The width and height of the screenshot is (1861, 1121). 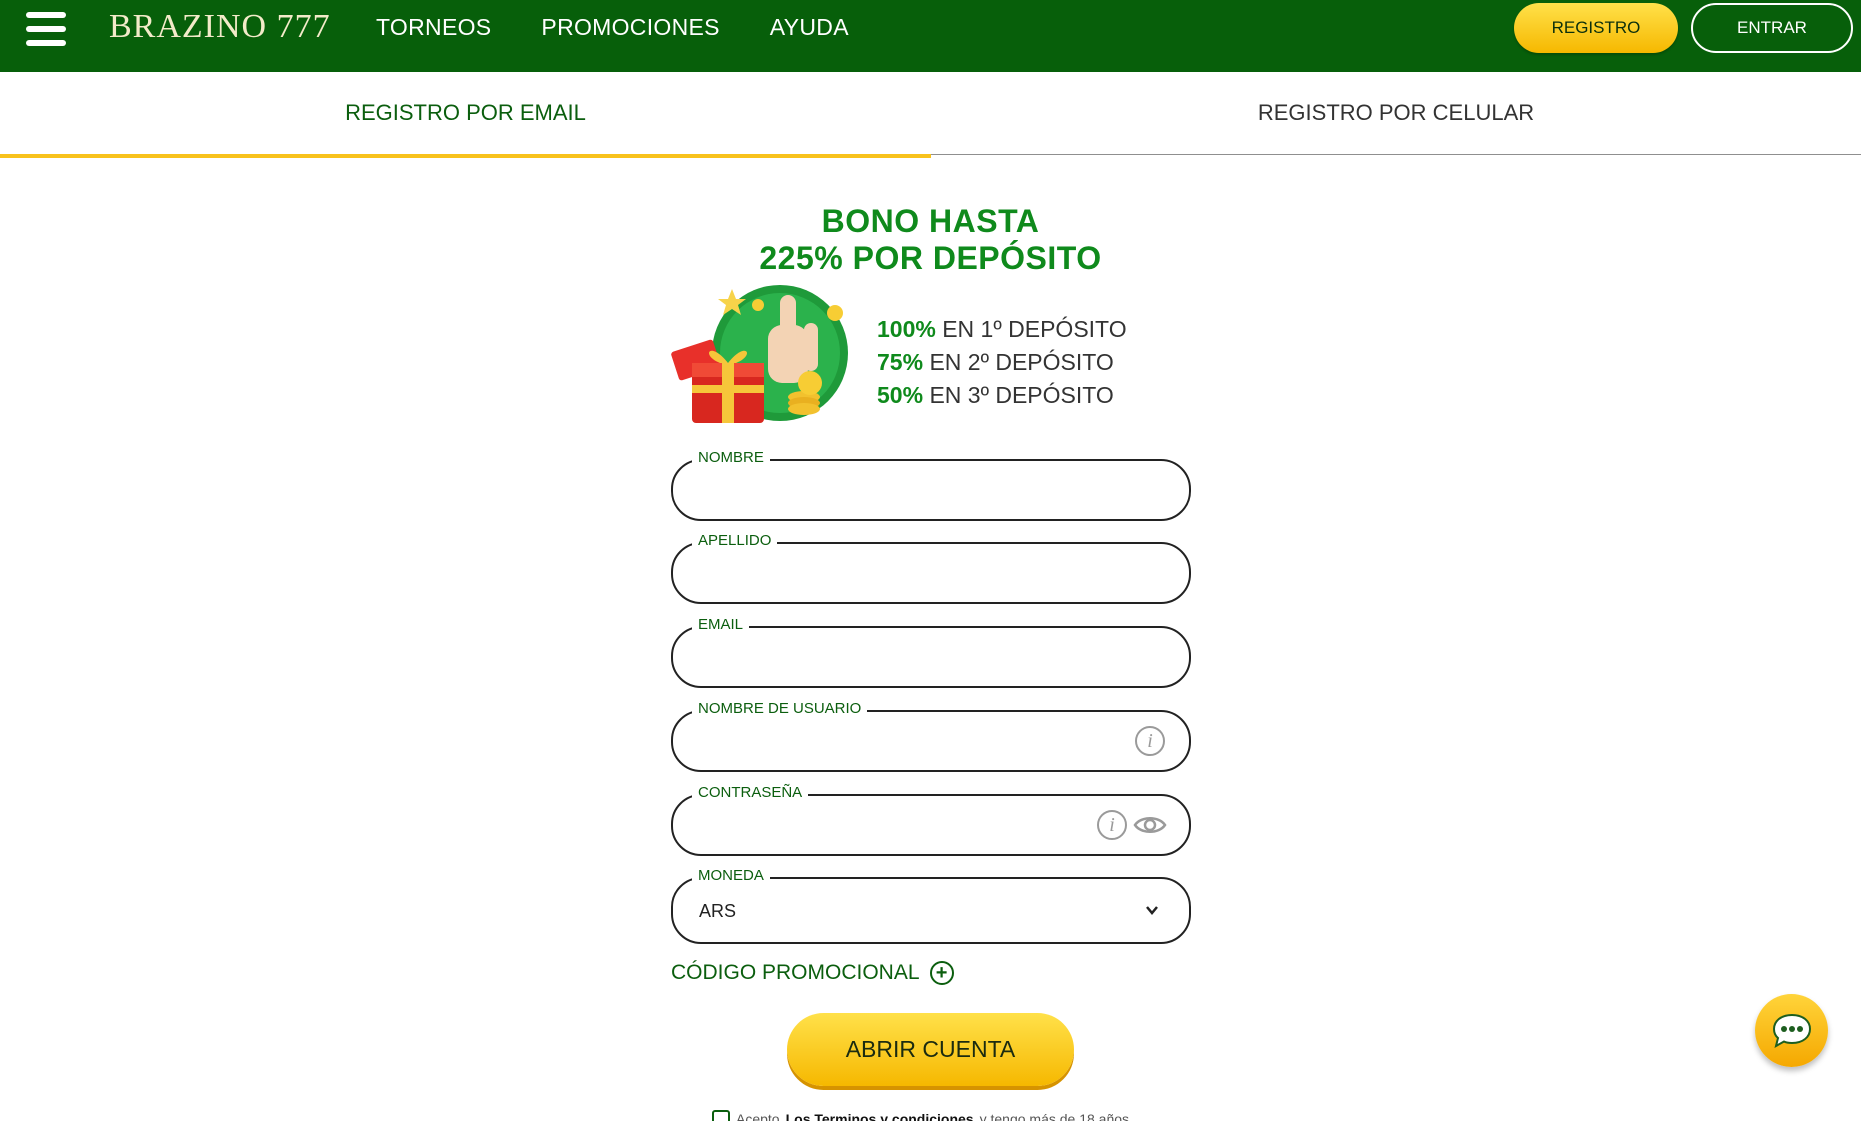 What do you see at coordinates (1152, 910) in the screenshot?
I see `chevron-down-icon` at bounding box center [1152, 910].